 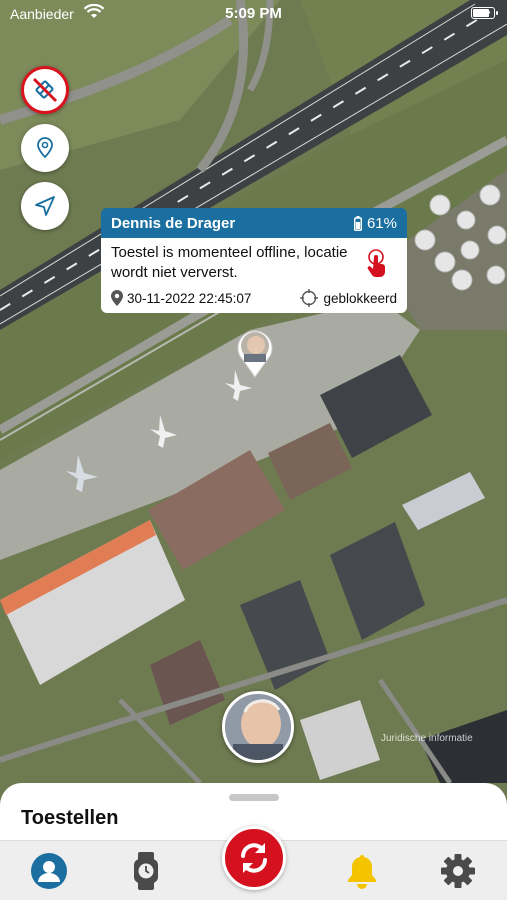 What do you see at coordinates (173, 223) in the screenshot?
I see `device-owner-name: Dennis de Drager` at bounding box center [173, 223].